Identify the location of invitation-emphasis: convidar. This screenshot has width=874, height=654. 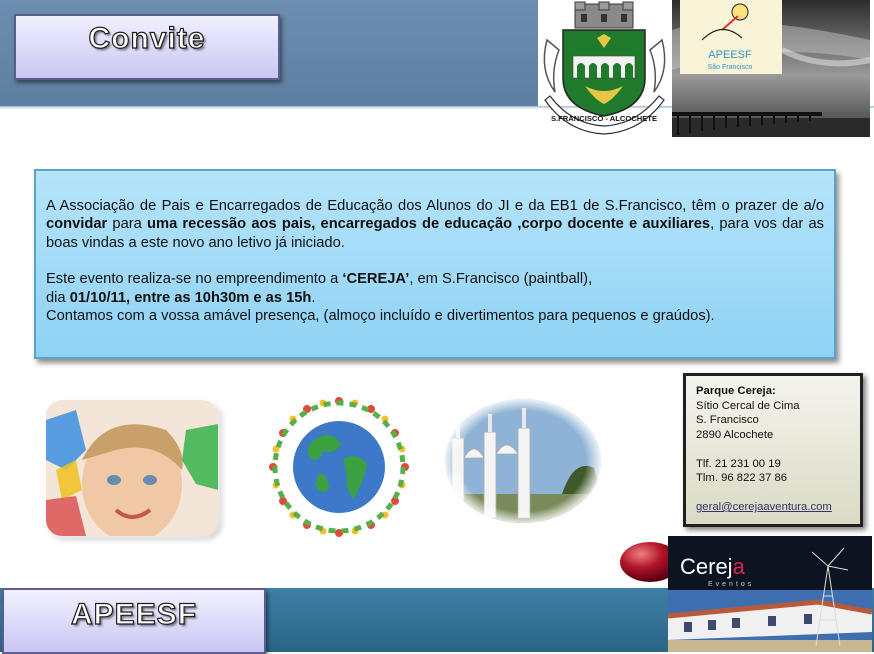
(77, 224).